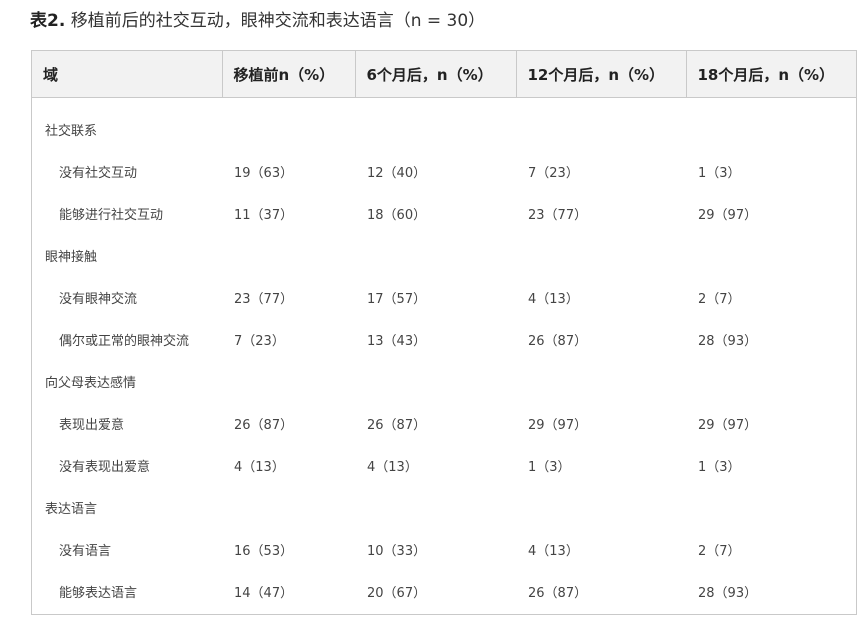 This screenshot has width=868, height=622. Describe the element at coordinates (553, 173) in the screenshot. I see `cell-12m: 7（23）` at that location.